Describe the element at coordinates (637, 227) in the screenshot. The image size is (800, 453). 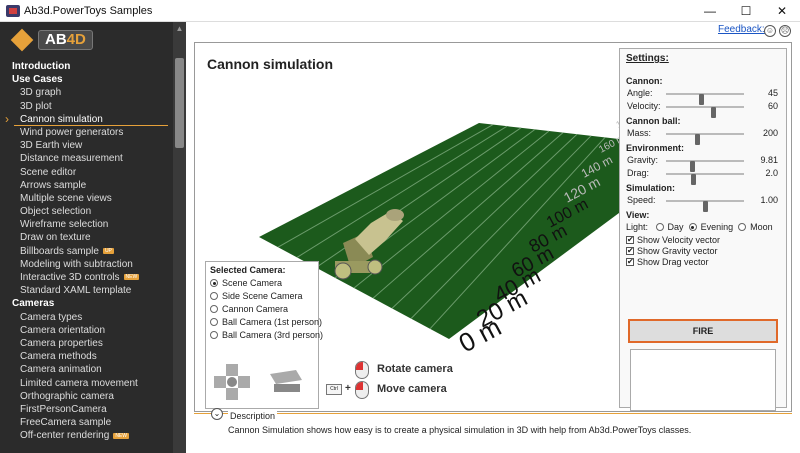
I see `light-label: Light:` at that location.